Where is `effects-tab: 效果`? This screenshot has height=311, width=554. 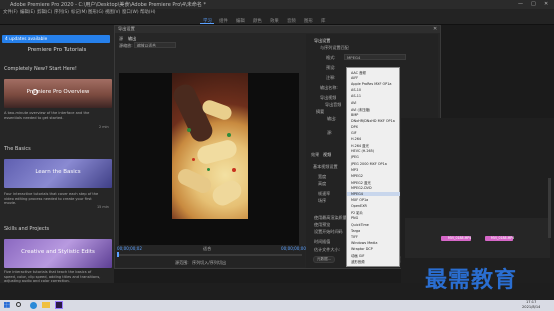 effects-tab: 效果 is located at coordinates (315, 155).